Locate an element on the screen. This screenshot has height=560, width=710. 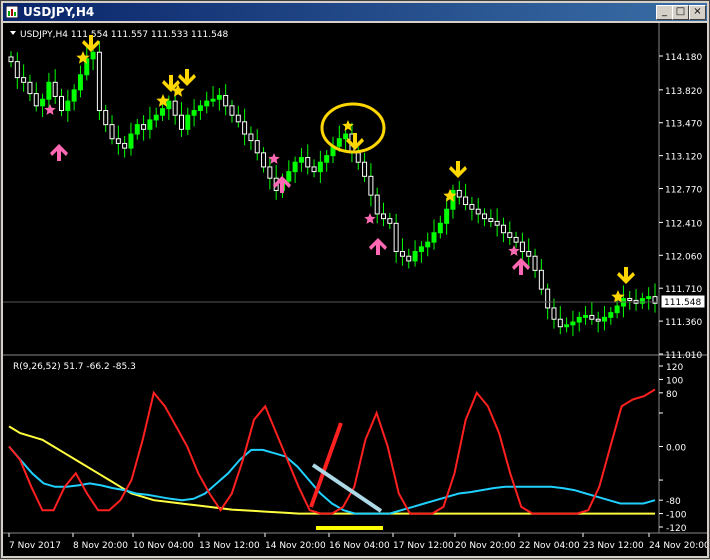
indicator-line-yellow is located at coordinates (331, 470).